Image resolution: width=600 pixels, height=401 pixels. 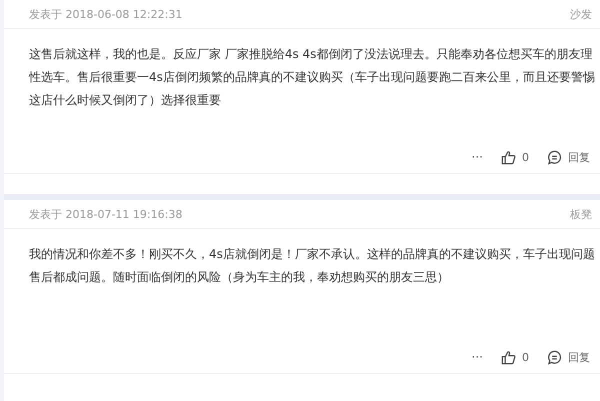 I want to click on post-date: 发表于 2018-07-11 19:16:38, so click(x=105, y=214).